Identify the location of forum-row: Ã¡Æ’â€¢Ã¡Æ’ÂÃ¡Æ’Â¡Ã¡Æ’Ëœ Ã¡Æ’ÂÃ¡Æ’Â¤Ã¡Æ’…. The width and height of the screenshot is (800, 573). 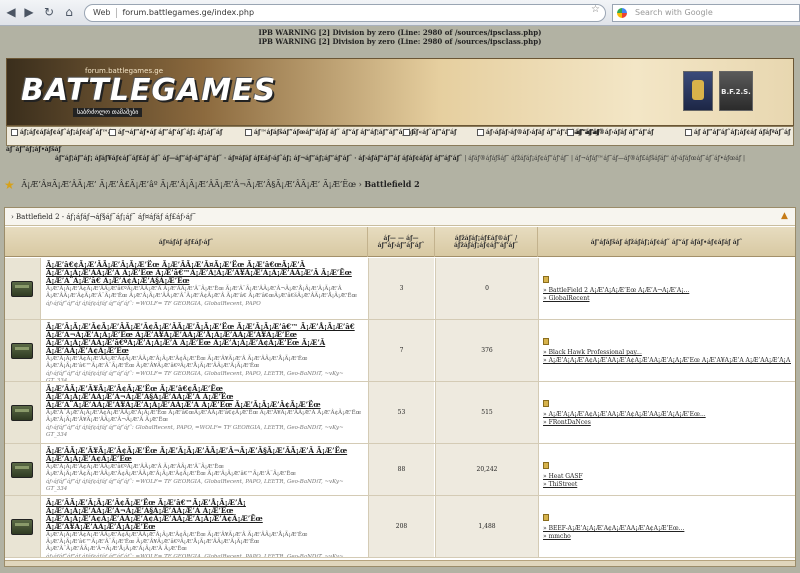
(400, 289).